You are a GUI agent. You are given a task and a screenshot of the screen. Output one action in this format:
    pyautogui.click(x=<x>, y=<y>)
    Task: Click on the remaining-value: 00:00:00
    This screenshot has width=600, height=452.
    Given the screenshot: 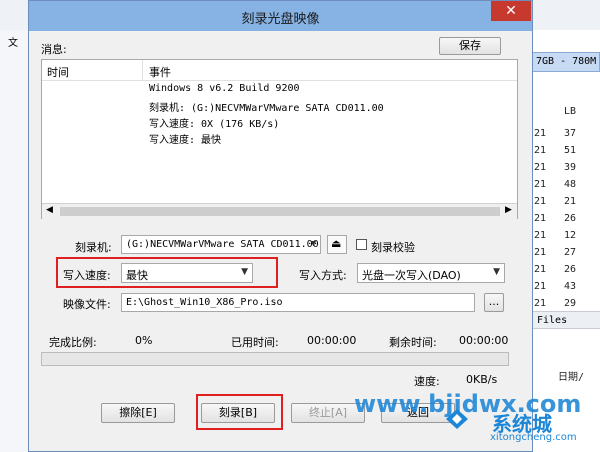 What is the action you would take?
    pyautogui.click(x=484, y=340)
    